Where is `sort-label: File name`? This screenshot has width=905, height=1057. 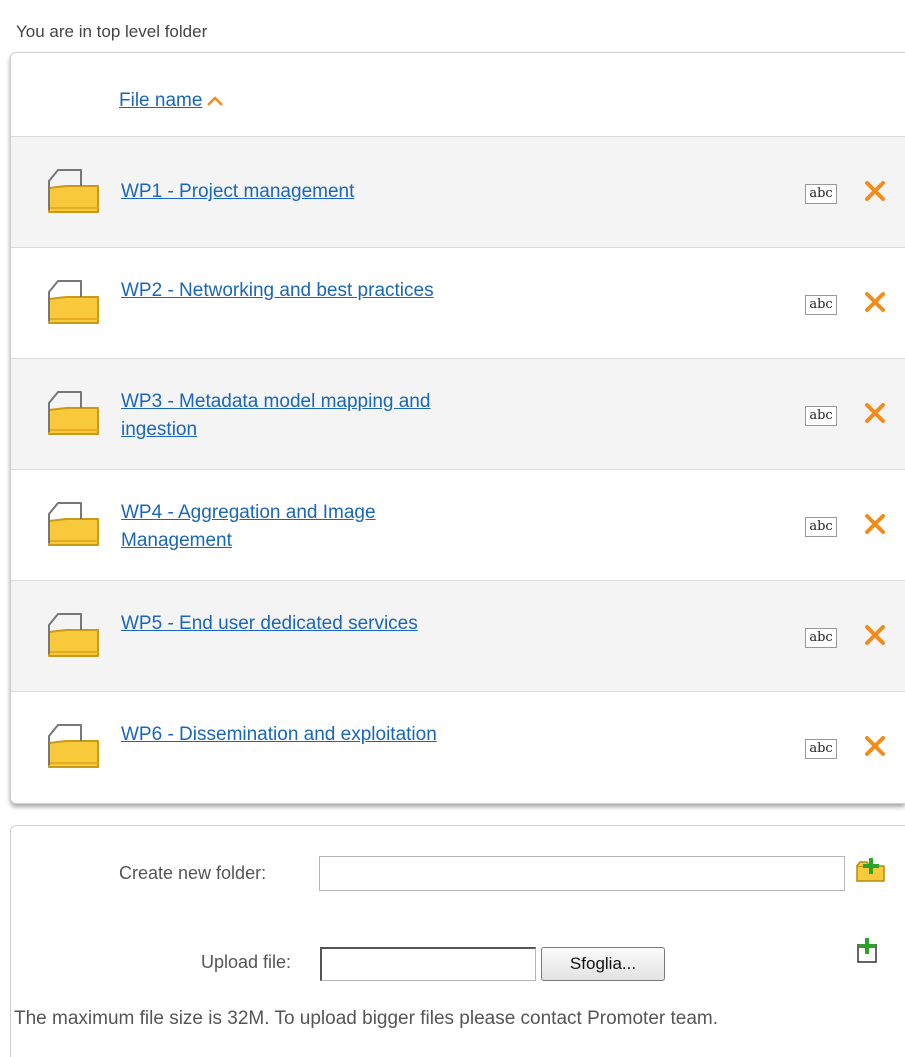 sort-label: File name is located at coordinates (161, 100).